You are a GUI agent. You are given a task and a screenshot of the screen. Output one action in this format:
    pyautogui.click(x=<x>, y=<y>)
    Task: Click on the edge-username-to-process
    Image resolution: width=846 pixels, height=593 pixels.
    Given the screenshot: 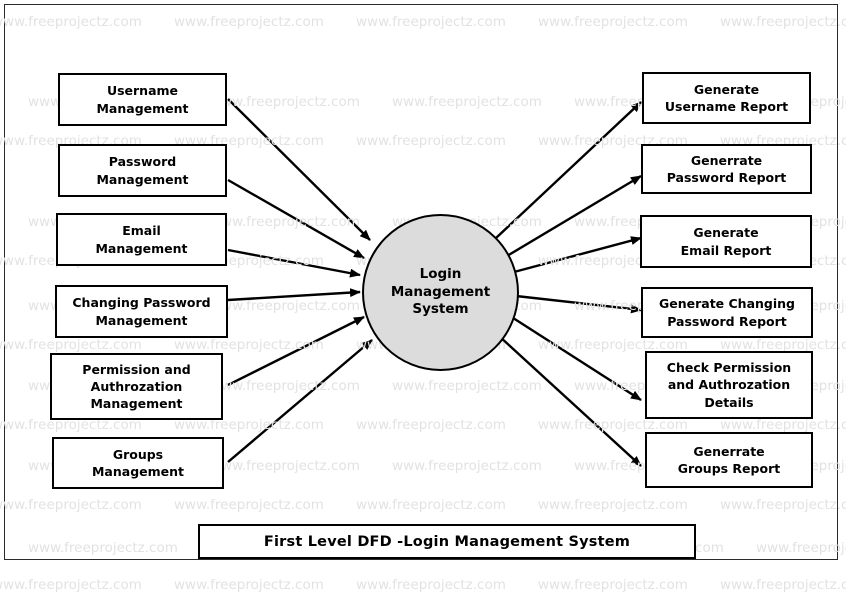 What is the action you would take?
    pyautogui.click(x=299, y=169)
    